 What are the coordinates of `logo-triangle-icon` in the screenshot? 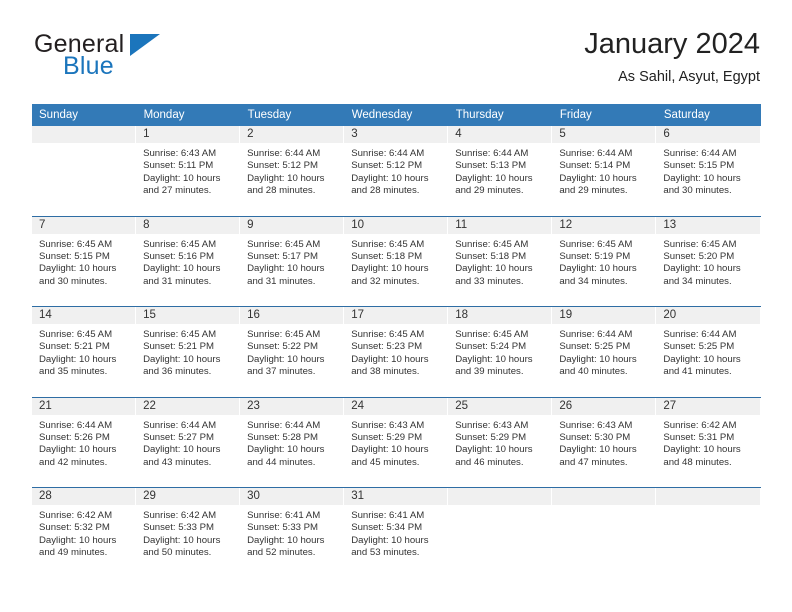 It's located at (145, 45).